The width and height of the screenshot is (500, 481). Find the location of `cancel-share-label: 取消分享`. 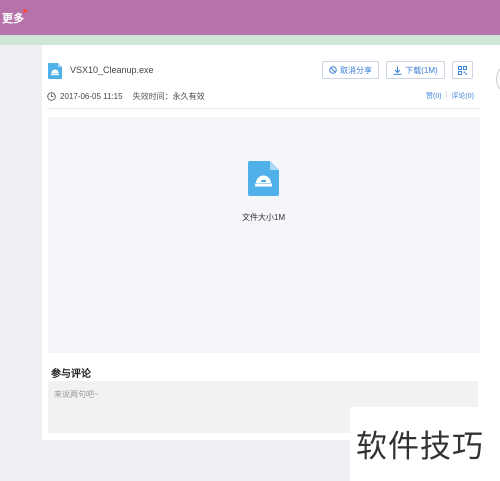

cancel-share-label: 取消分享 is located at coordinates (356, 70).